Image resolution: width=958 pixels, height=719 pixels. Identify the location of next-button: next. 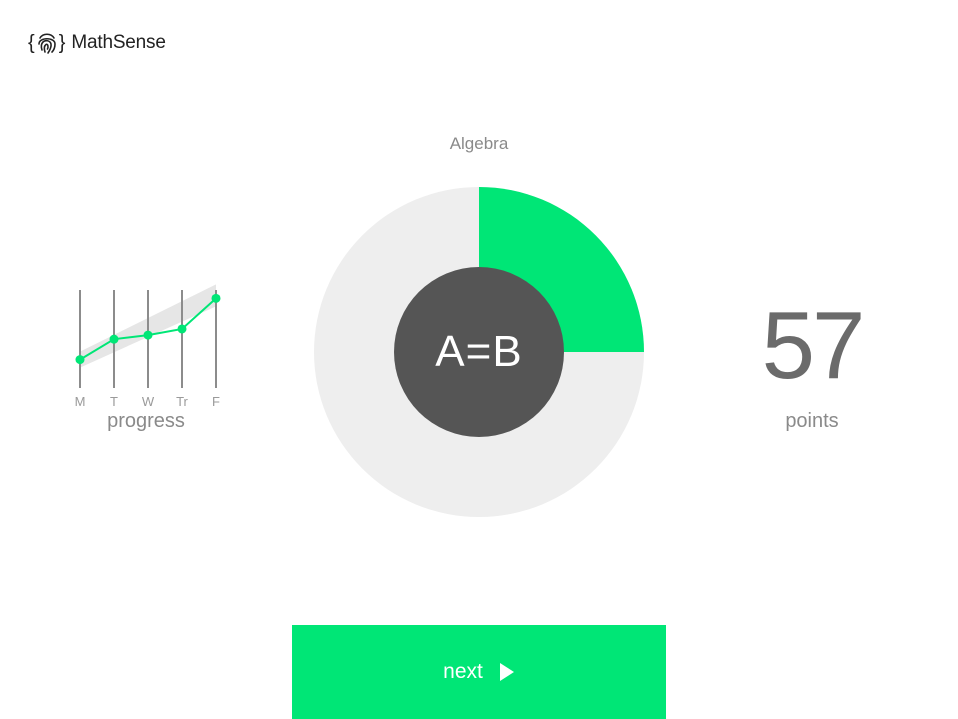
(479, 672).